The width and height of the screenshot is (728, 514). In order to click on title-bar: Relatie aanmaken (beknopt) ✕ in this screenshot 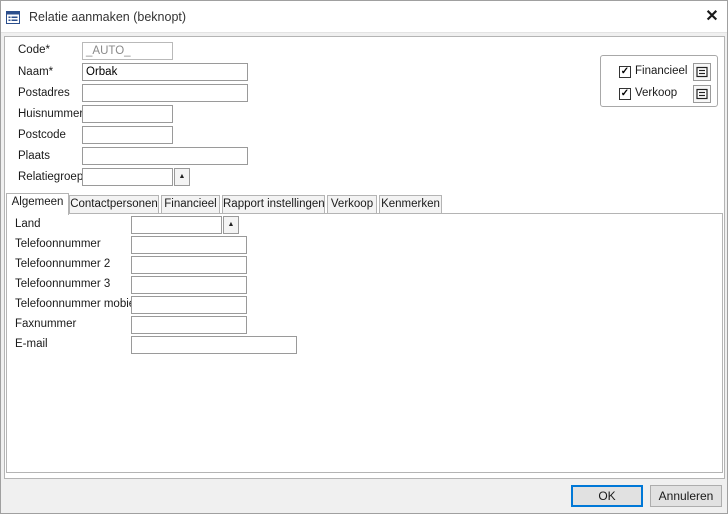, I will do `click(364, 17)`.